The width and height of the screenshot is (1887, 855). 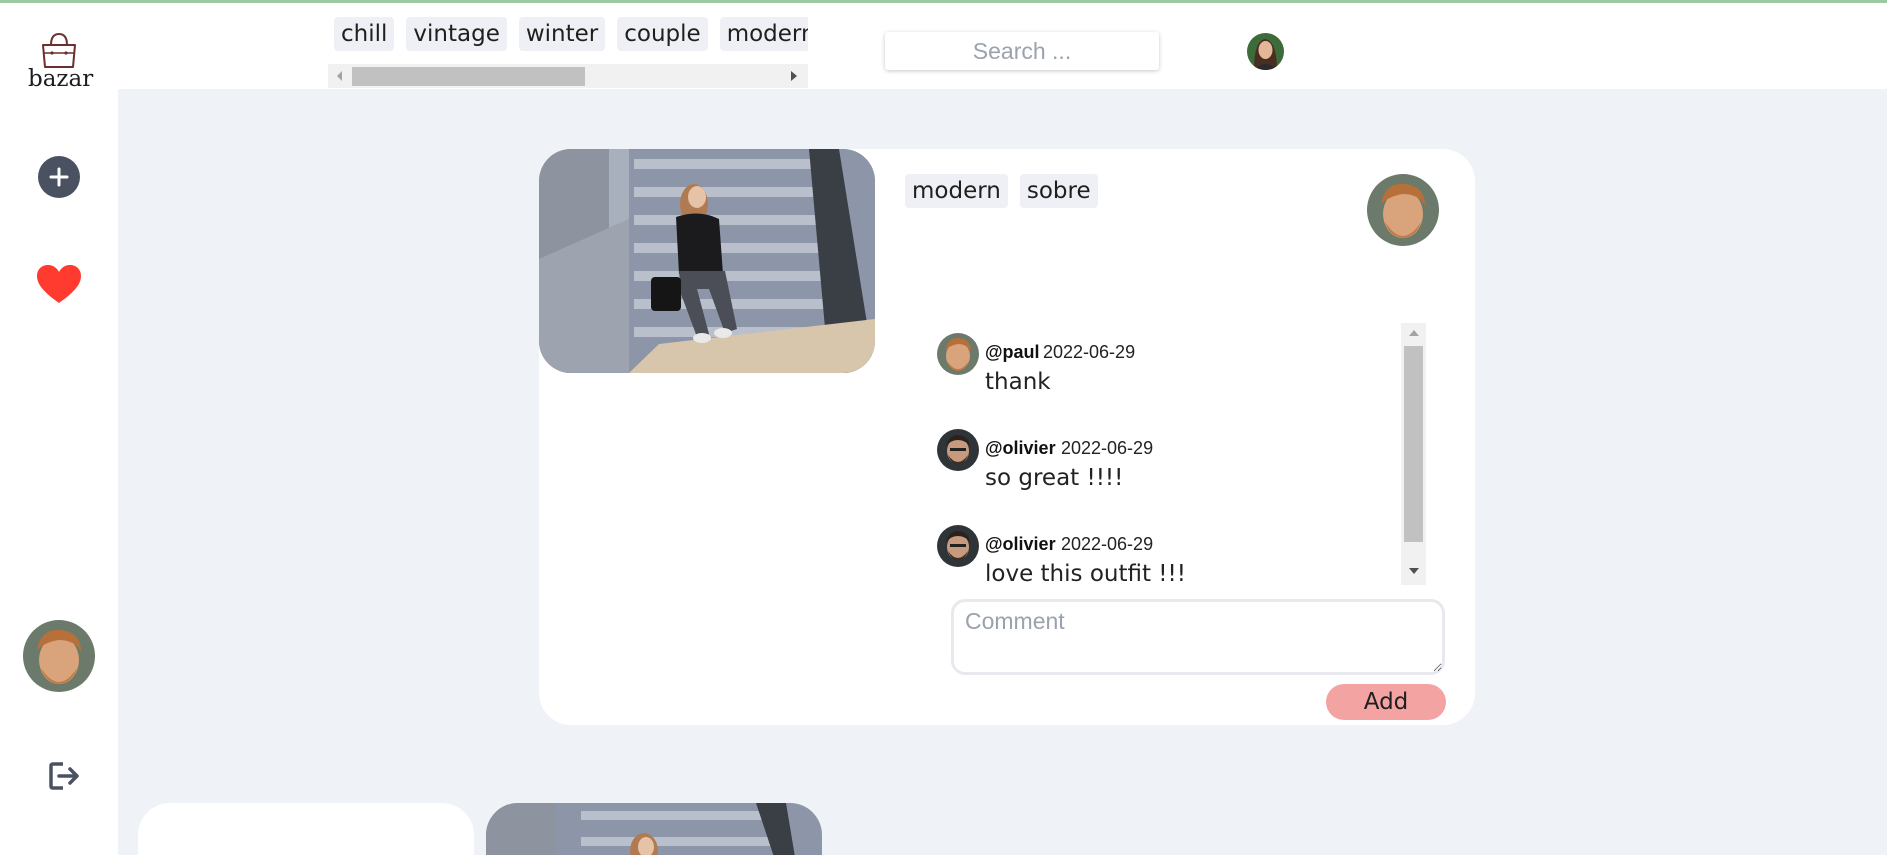 I want to click on heart-icon, so click(x=59, y=284).